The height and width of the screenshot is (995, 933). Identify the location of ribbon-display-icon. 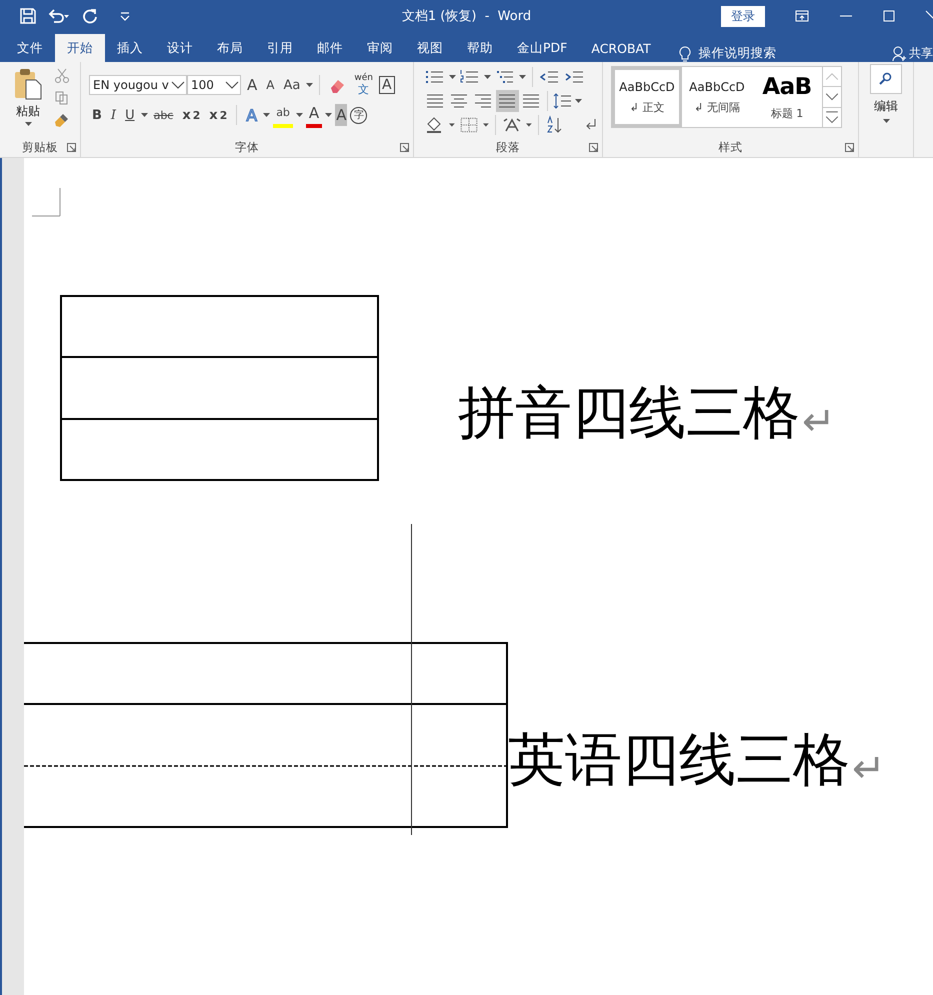
(802, 16).